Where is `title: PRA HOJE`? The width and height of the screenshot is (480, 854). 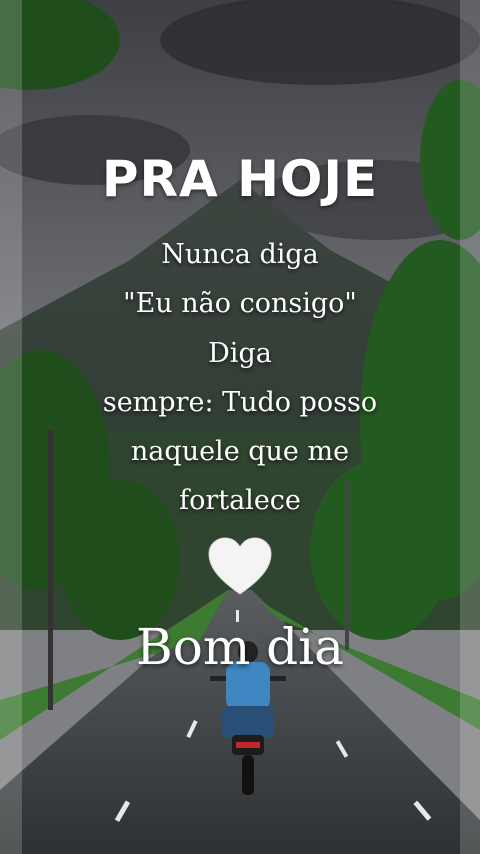 title: PRA HOJE is located at coordinates (240, 179).